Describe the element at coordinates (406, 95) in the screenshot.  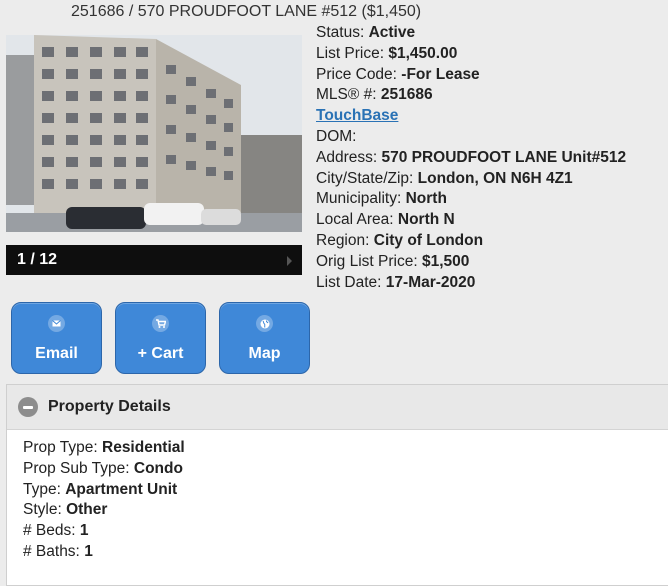
I see `mls-value: 251686` at that location.